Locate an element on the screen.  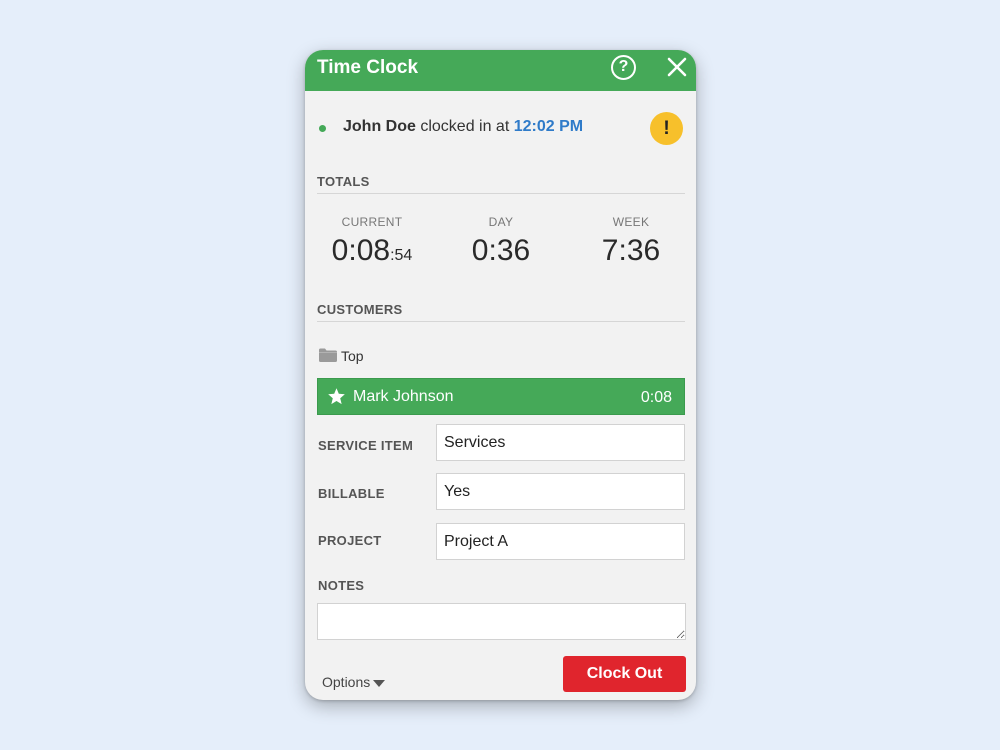
total-week-label: WEEK is located at coordinates (631, 222).